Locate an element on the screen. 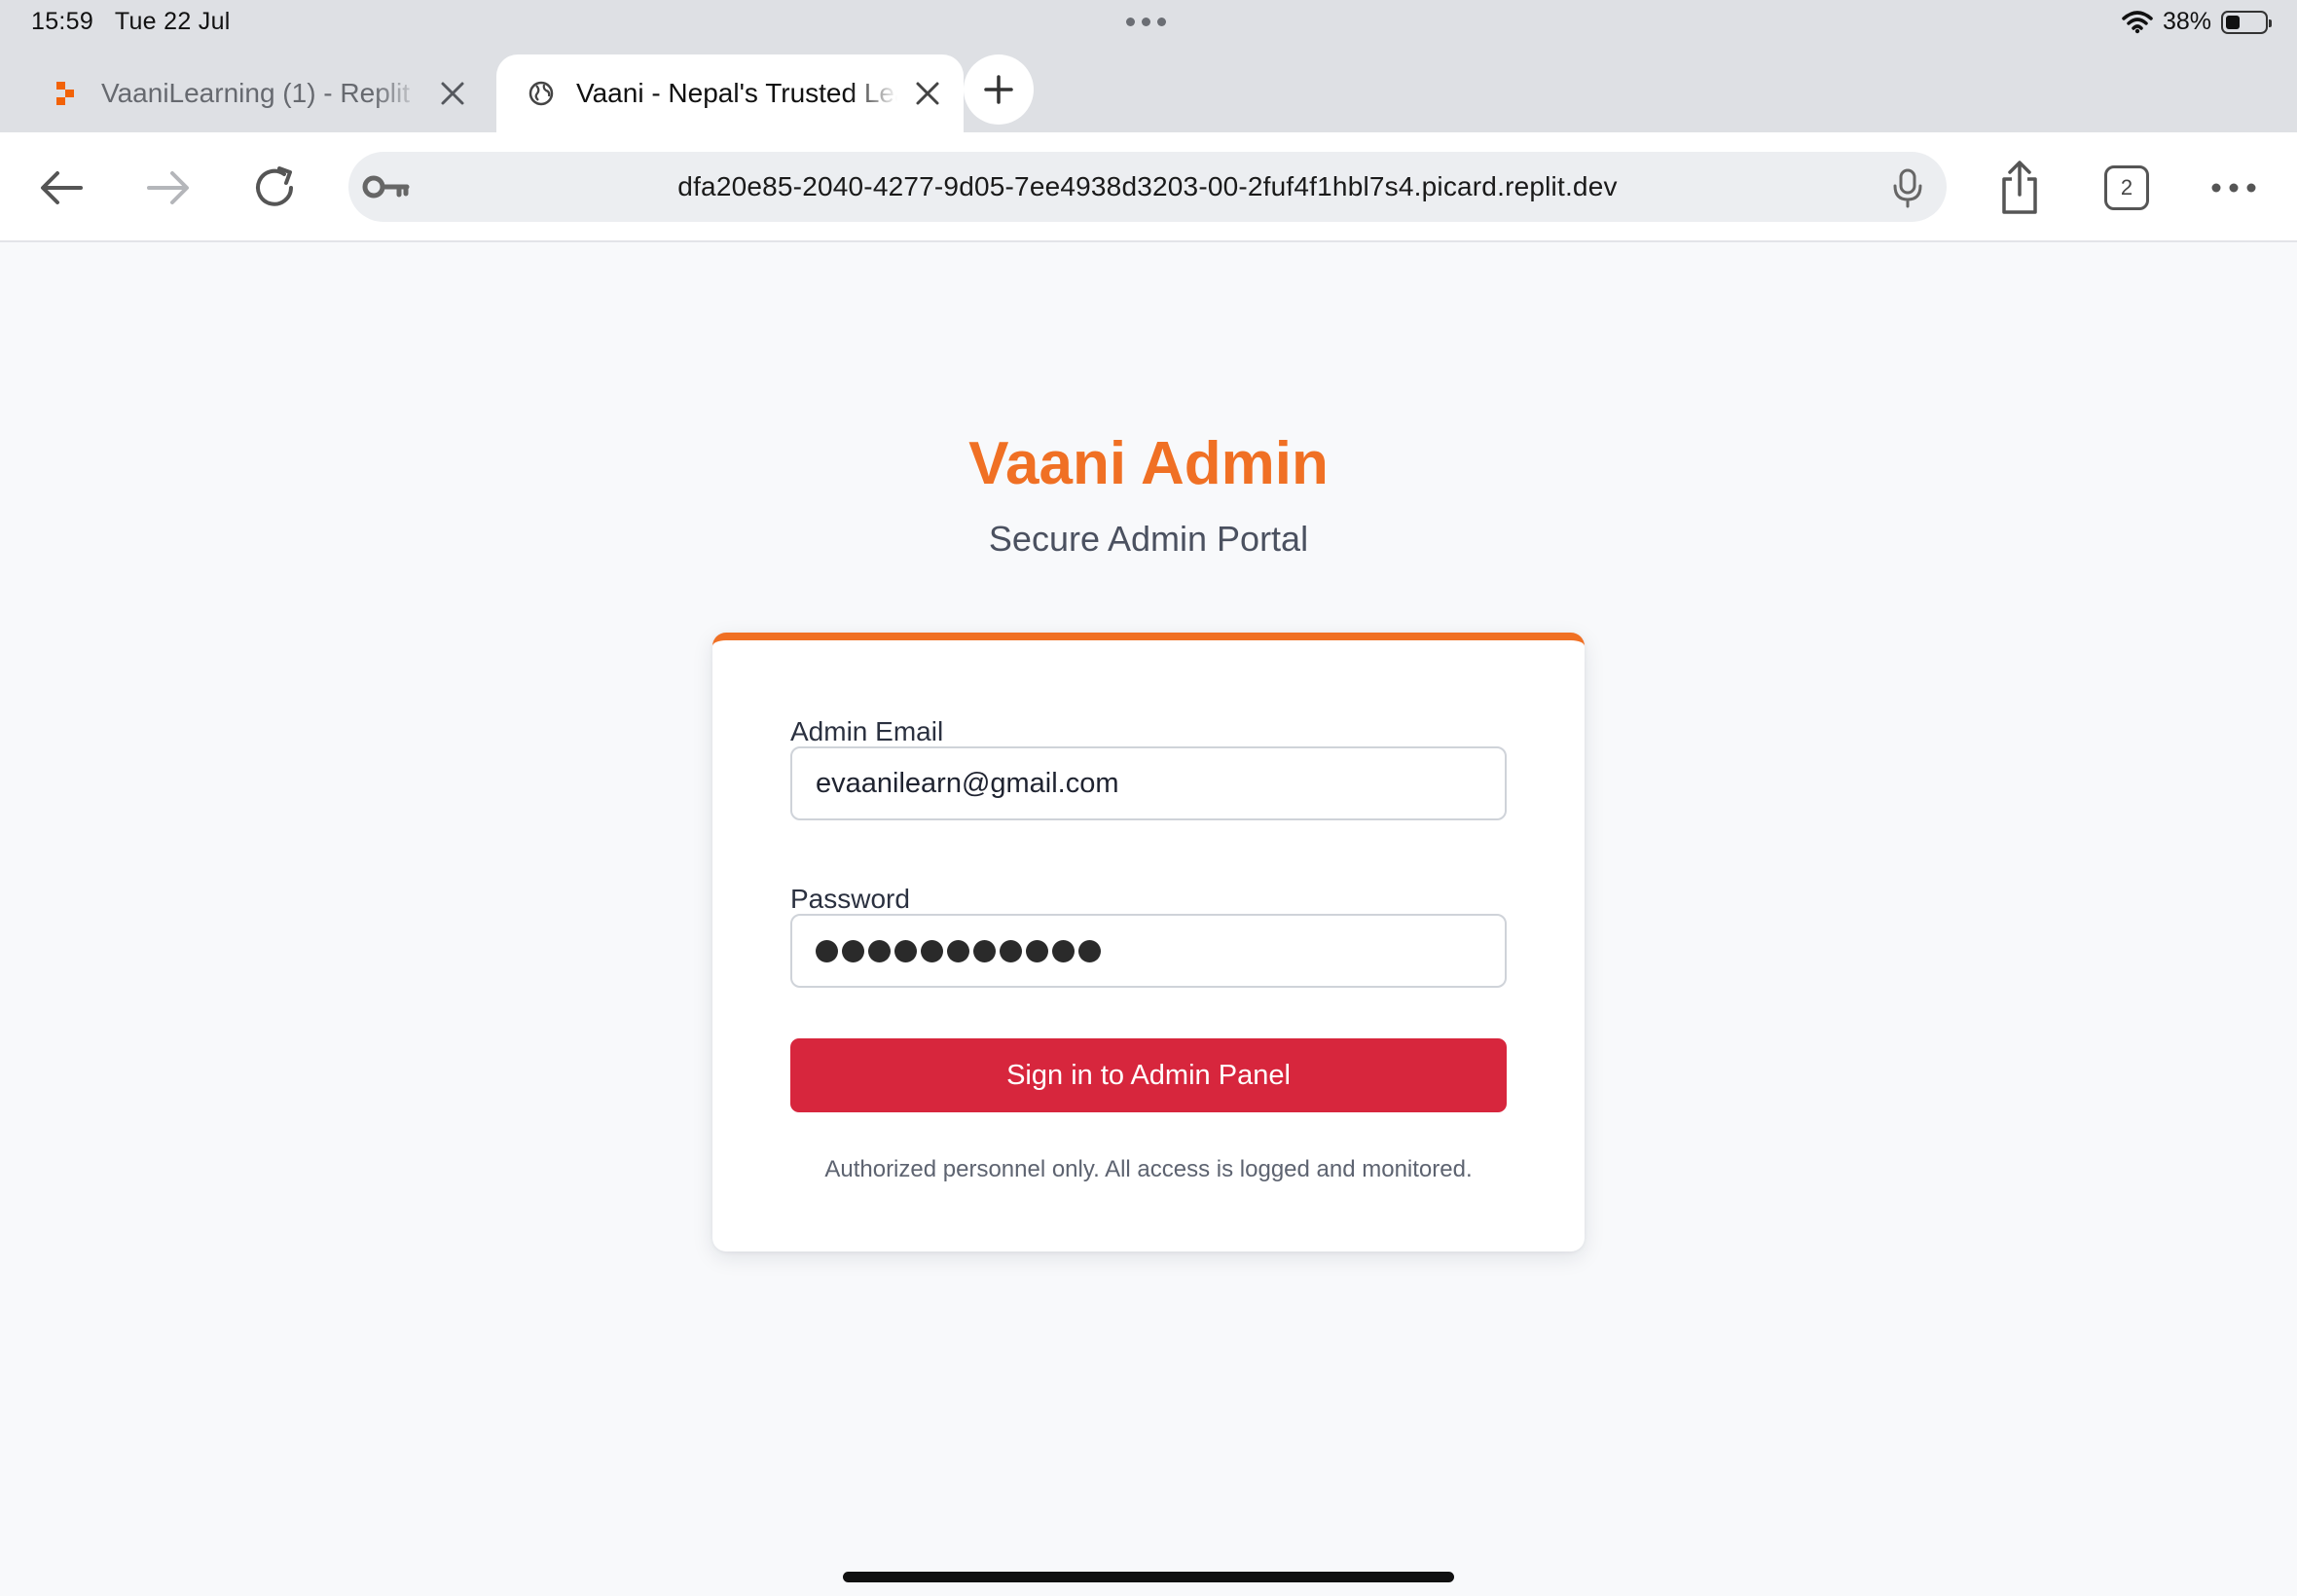 The width and height of the screenshot is (2297, 1596). new-tab-button is located at coordinates (999, 89).